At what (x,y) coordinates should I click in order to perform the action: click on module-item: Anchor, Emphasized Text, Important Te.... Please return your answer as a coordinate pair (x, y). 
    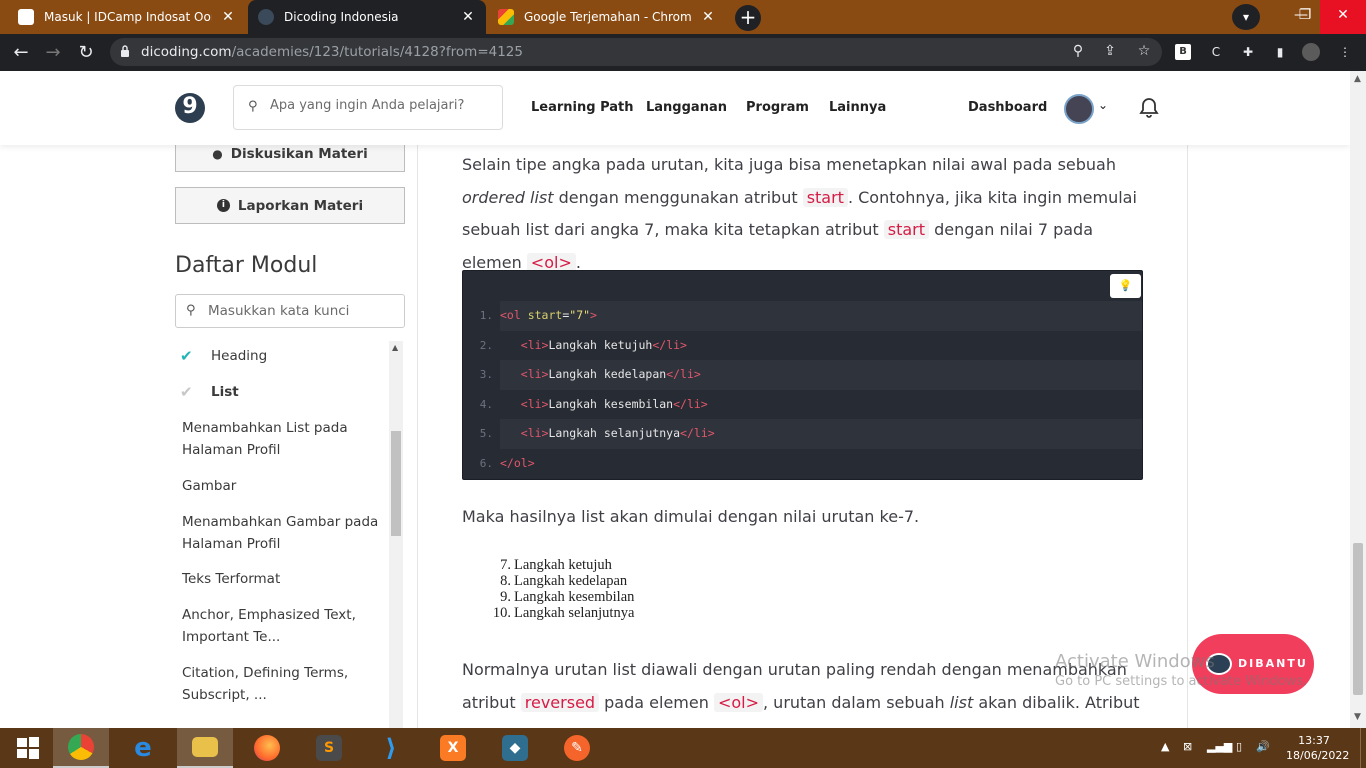
    Looking at the image, I should click on (282, 626).